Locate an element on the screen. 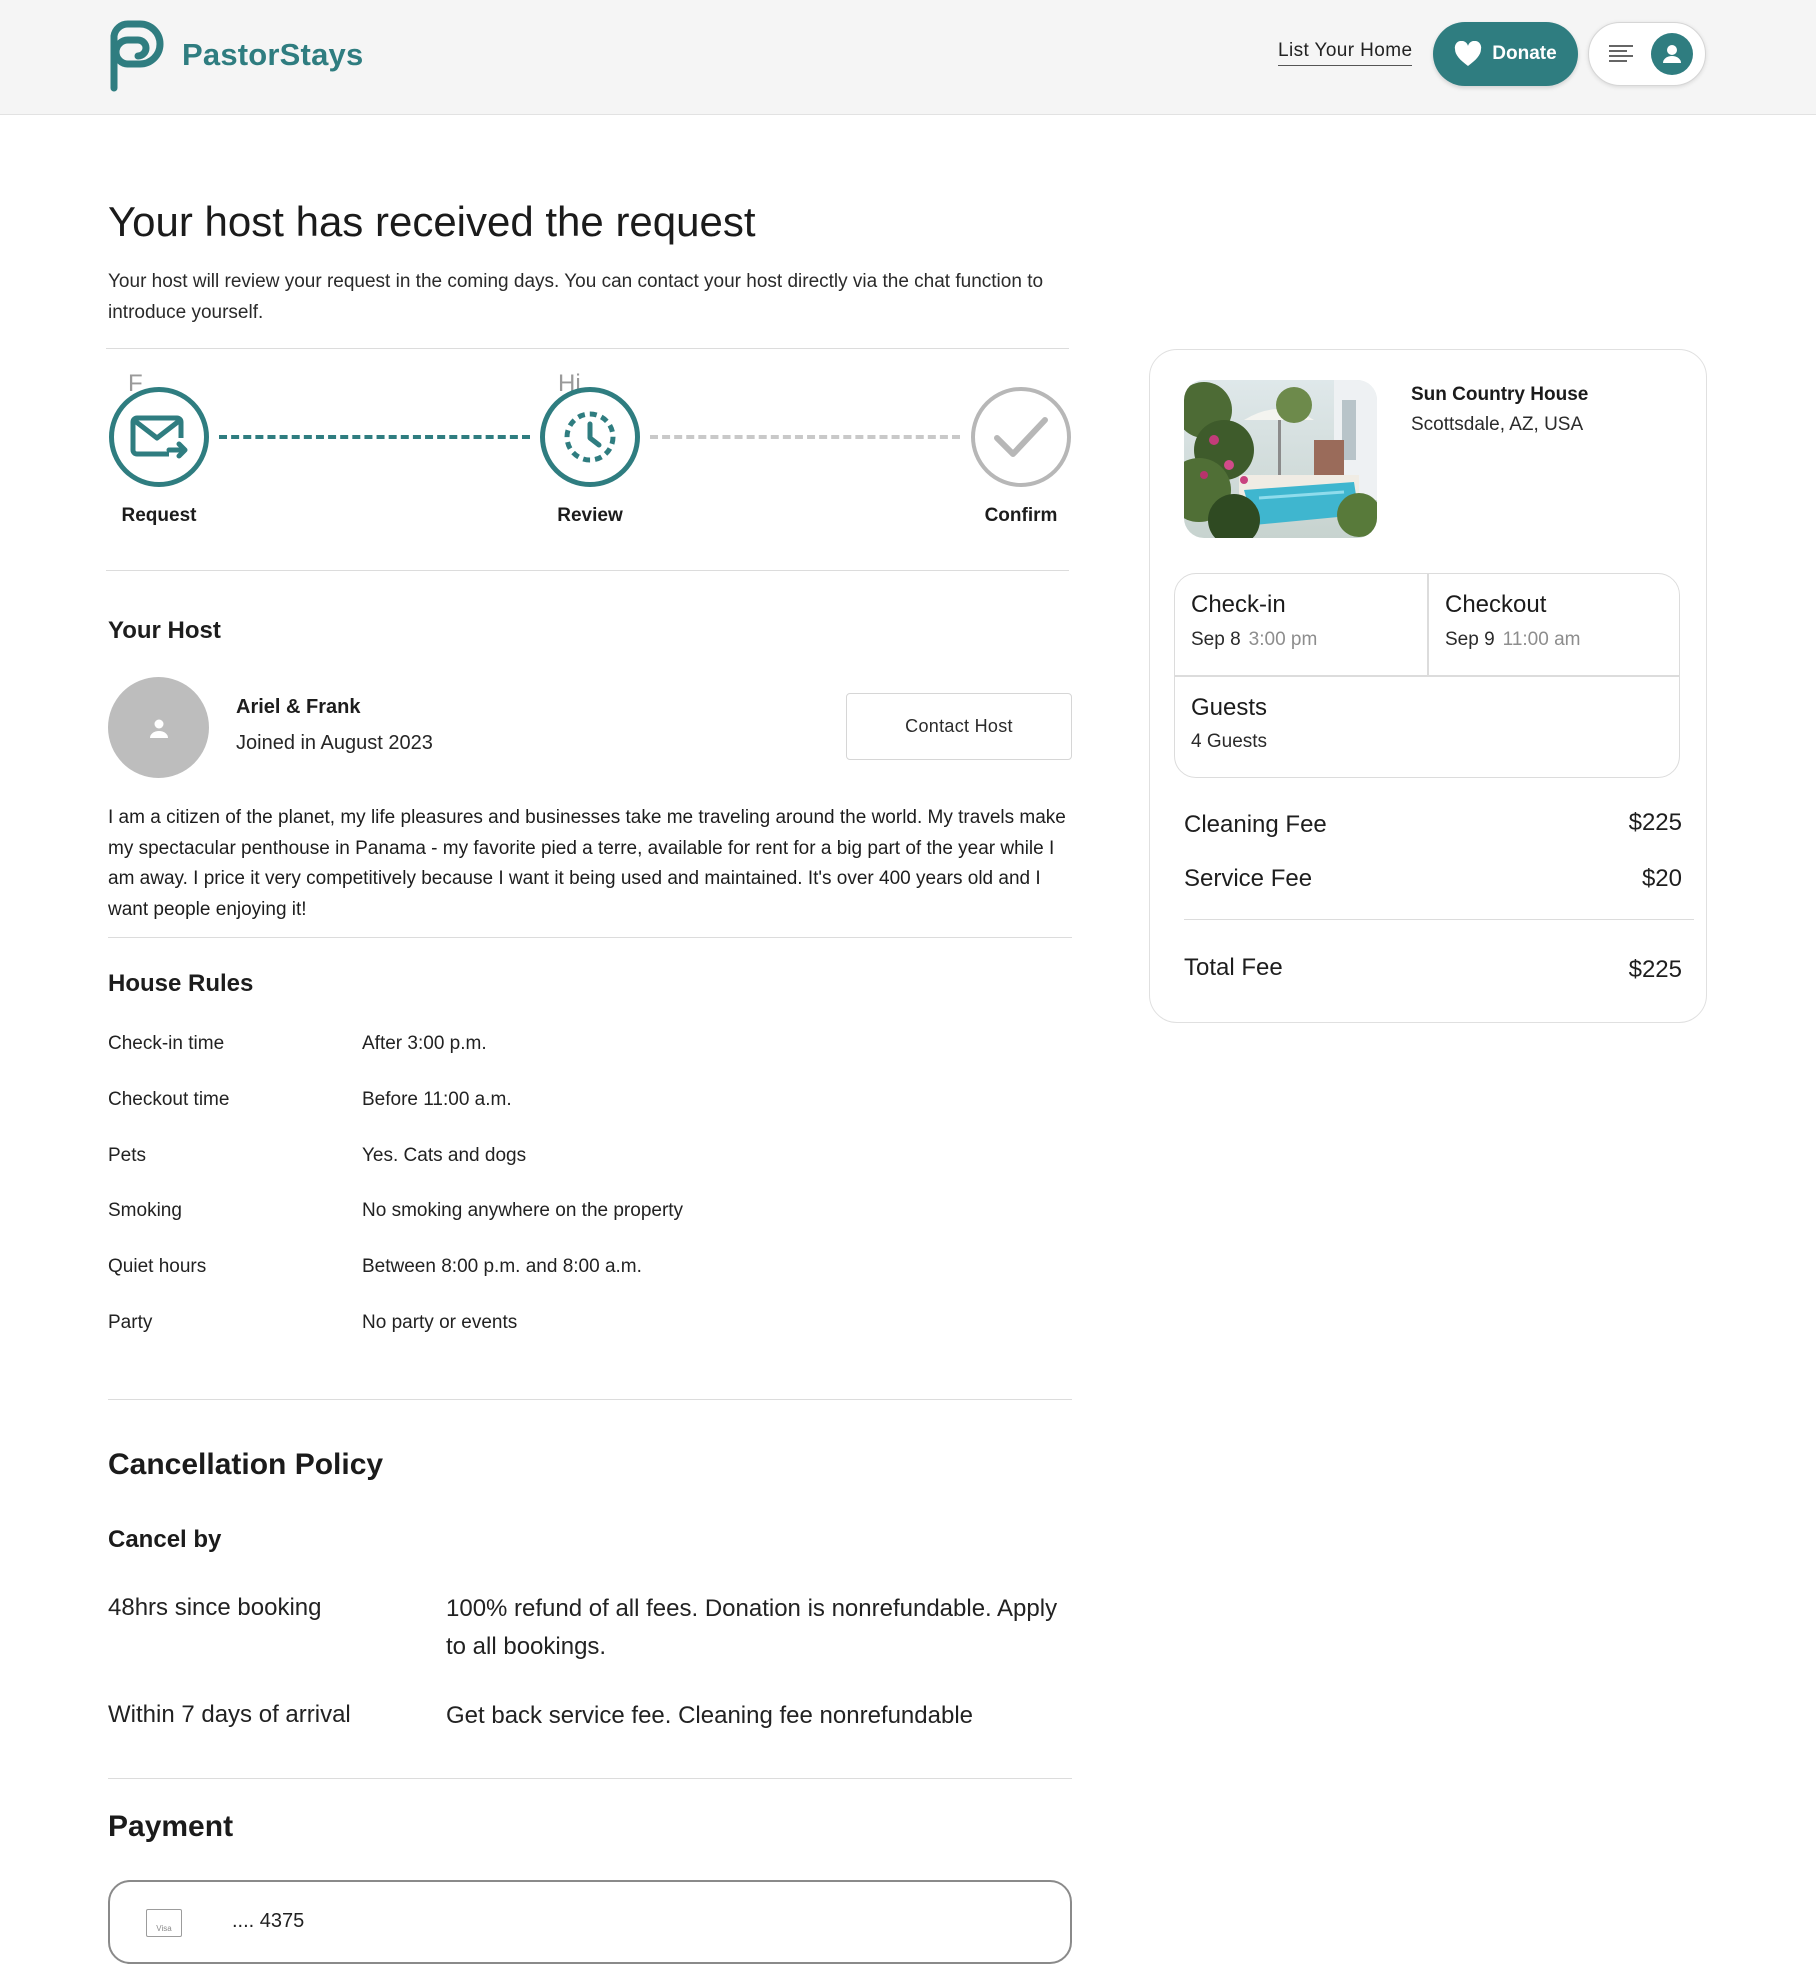 The height and width of the screenshot is (1984, 1816). progress-connector-done is located at coordinates (374, 437).